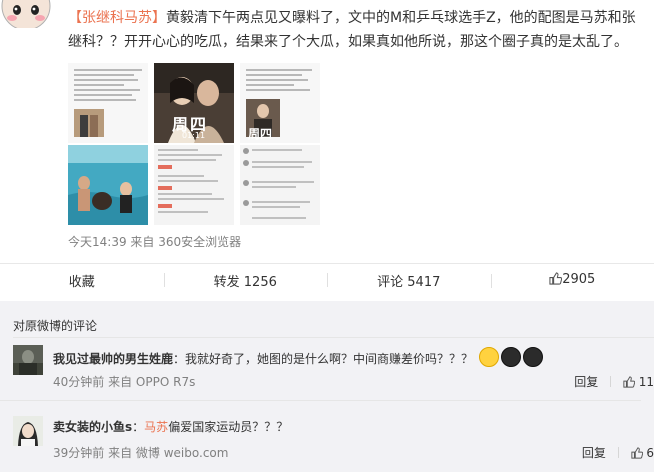 Image resolution: width=654 pixels, height=472 pixels. Describe the element at coordinates (55, 326) in the screenshot. I see `comments-header: 对原微博的评论` at that location.